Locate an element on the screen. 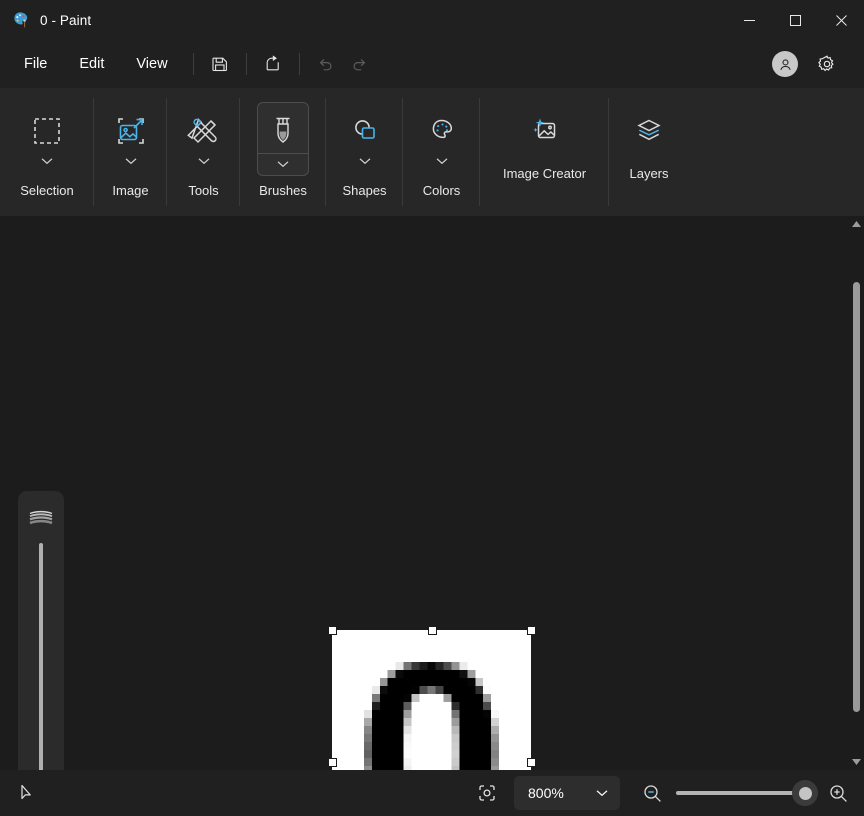  ribbon-group-colors: Colors is located at coordinates (441, 152).